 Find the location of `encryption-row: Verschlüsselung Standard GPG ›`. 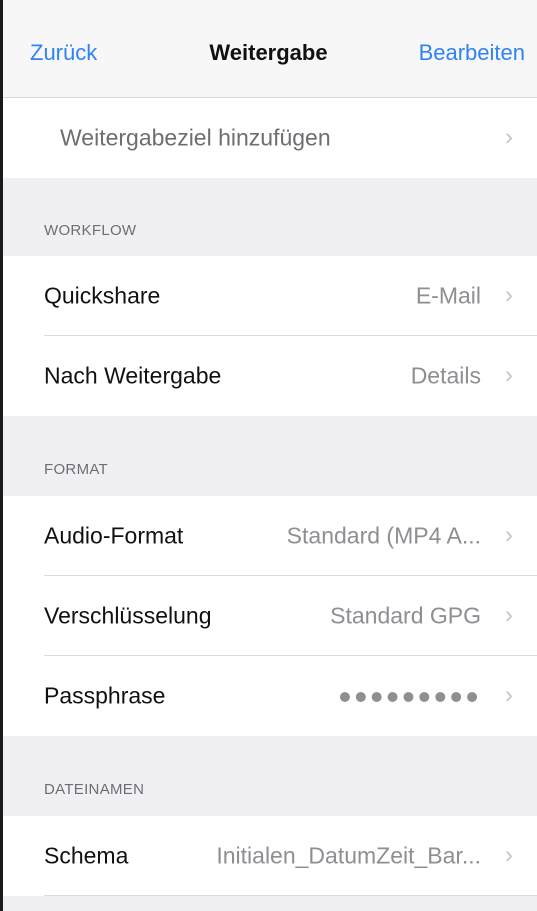

encryption-row: Verschlüsselung Standard GPG › is located at coordinates (268, 616).